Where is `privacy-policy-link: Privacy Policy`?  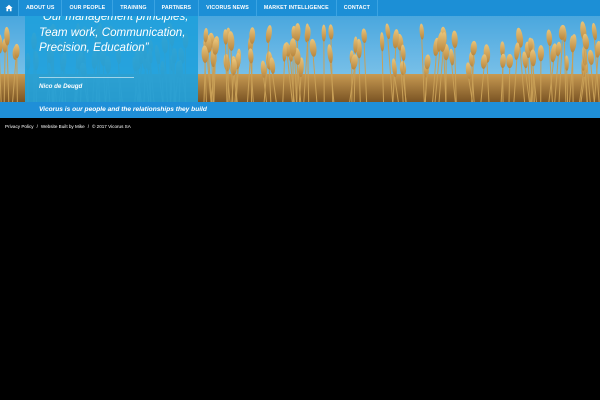 privacy-policy-link: Privacy Policy is located at coordinates (19, 126).